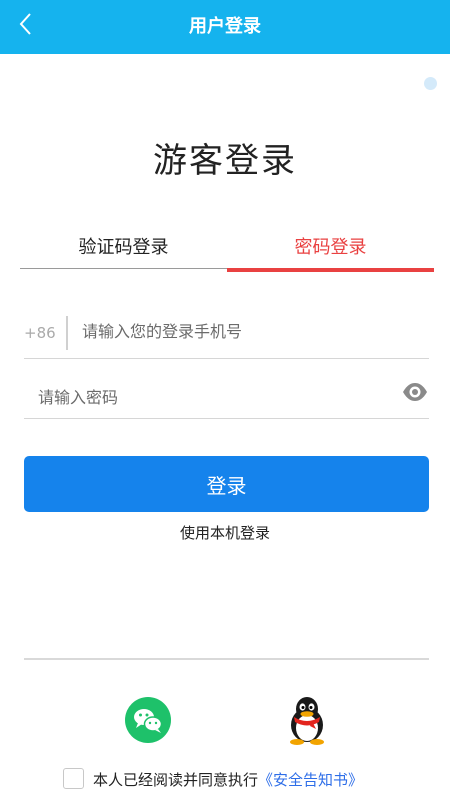  I want to click on agreement-statement: 本人已经阅读并同意执行, so click(176, 780).